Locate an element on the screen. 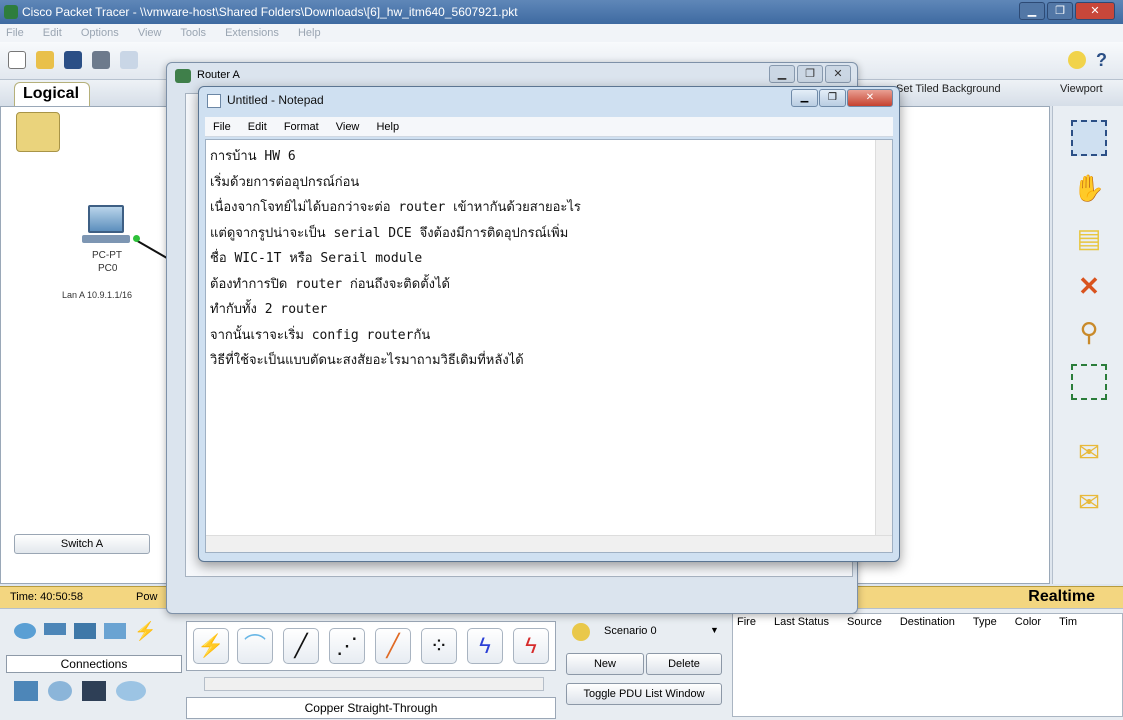  scenario-info-icon is located at coordinates (581, 632).